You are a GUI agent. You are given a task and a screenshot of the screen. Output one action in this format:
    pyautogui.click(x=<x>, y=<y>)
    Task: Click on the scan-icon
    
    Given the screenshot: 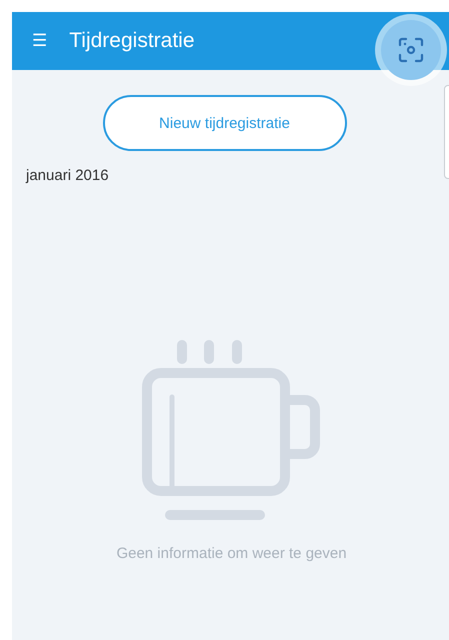 What is the action you would take?
    pyautogui.click(x=411, y=50)
    